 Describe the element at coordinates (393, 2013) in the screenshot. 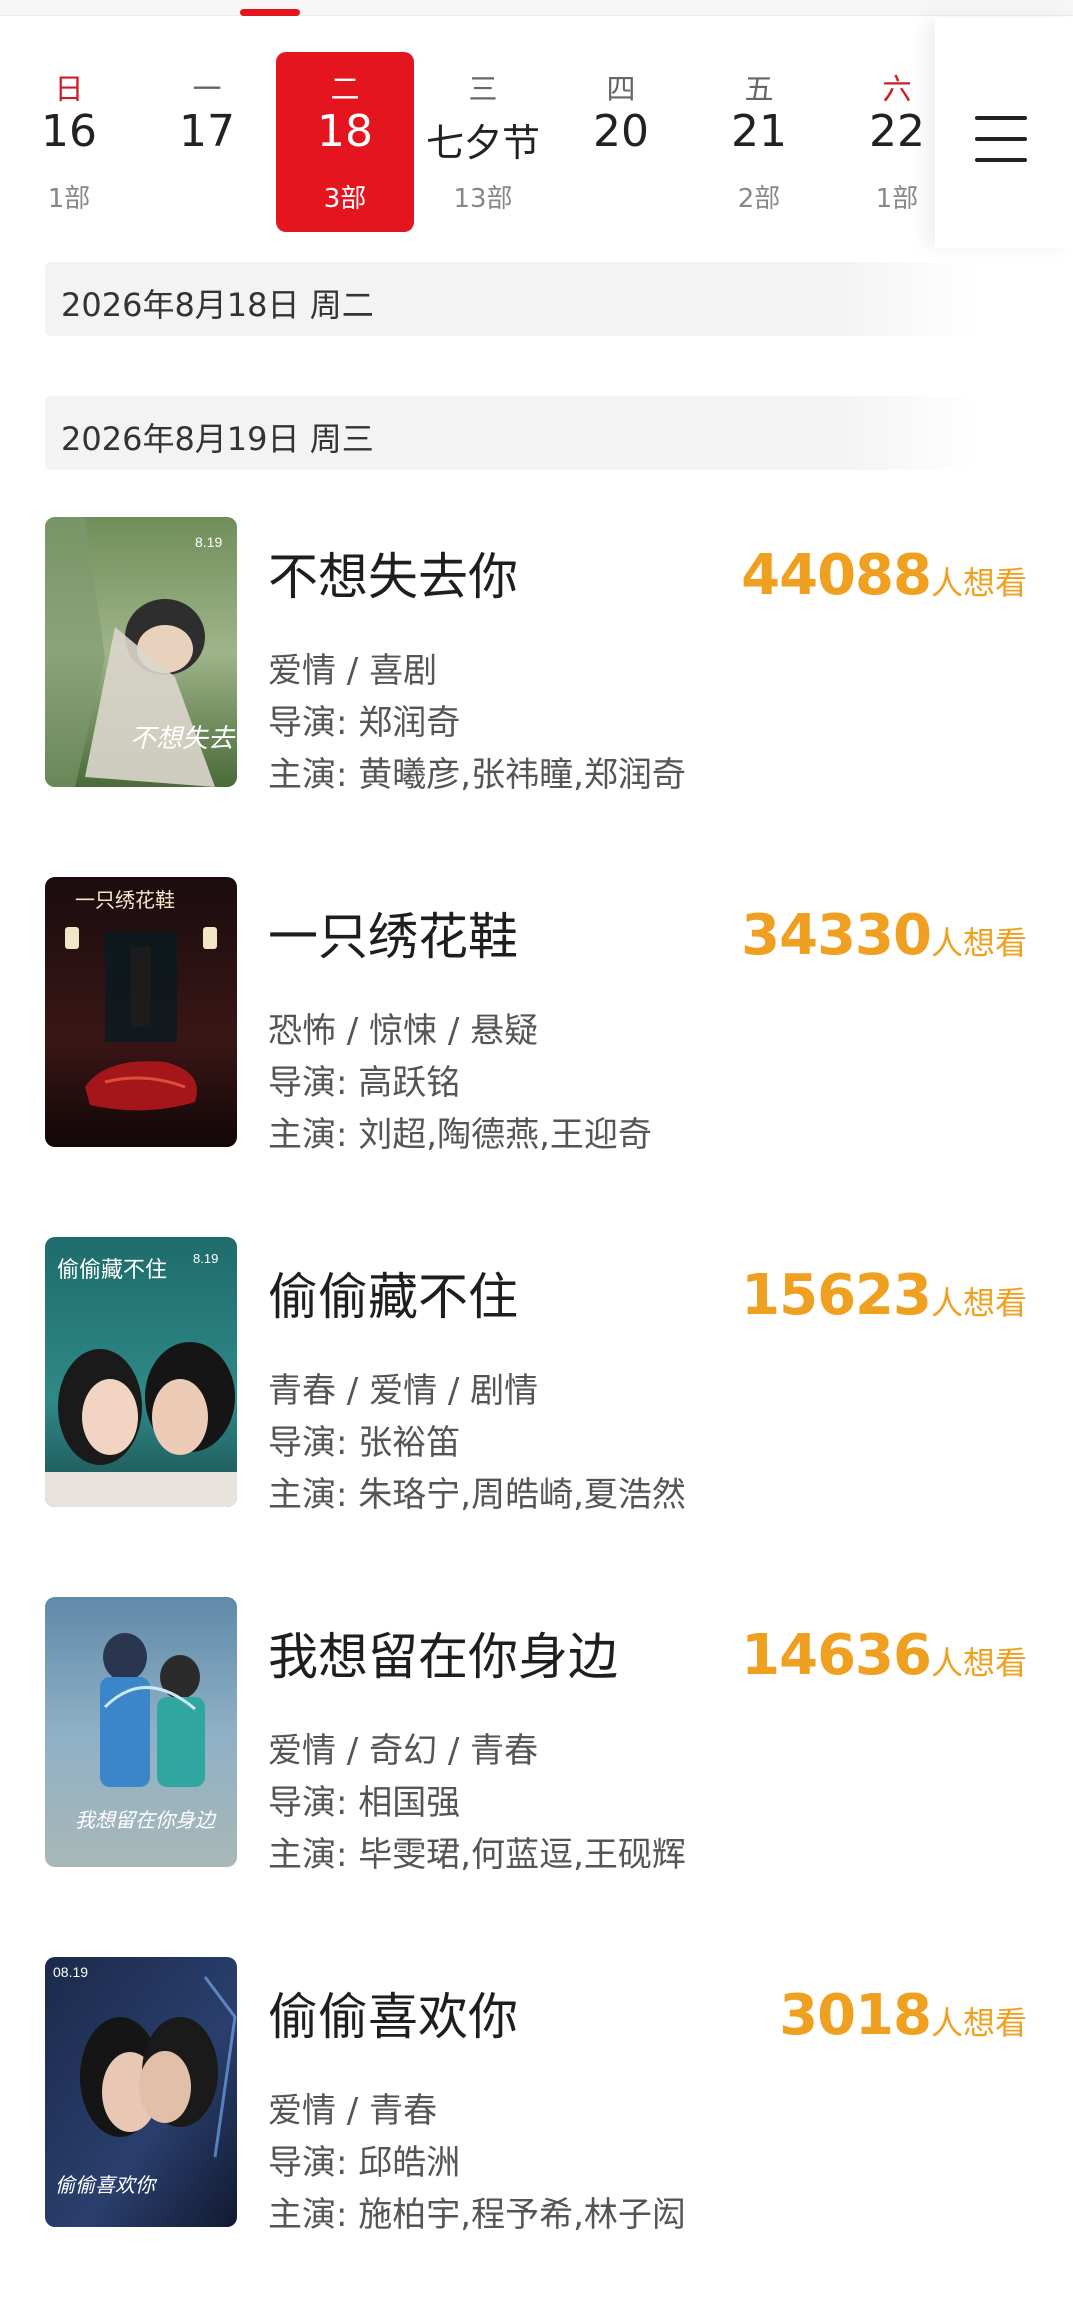

I see `movie-title: 偷偷喜欢你` at that location.